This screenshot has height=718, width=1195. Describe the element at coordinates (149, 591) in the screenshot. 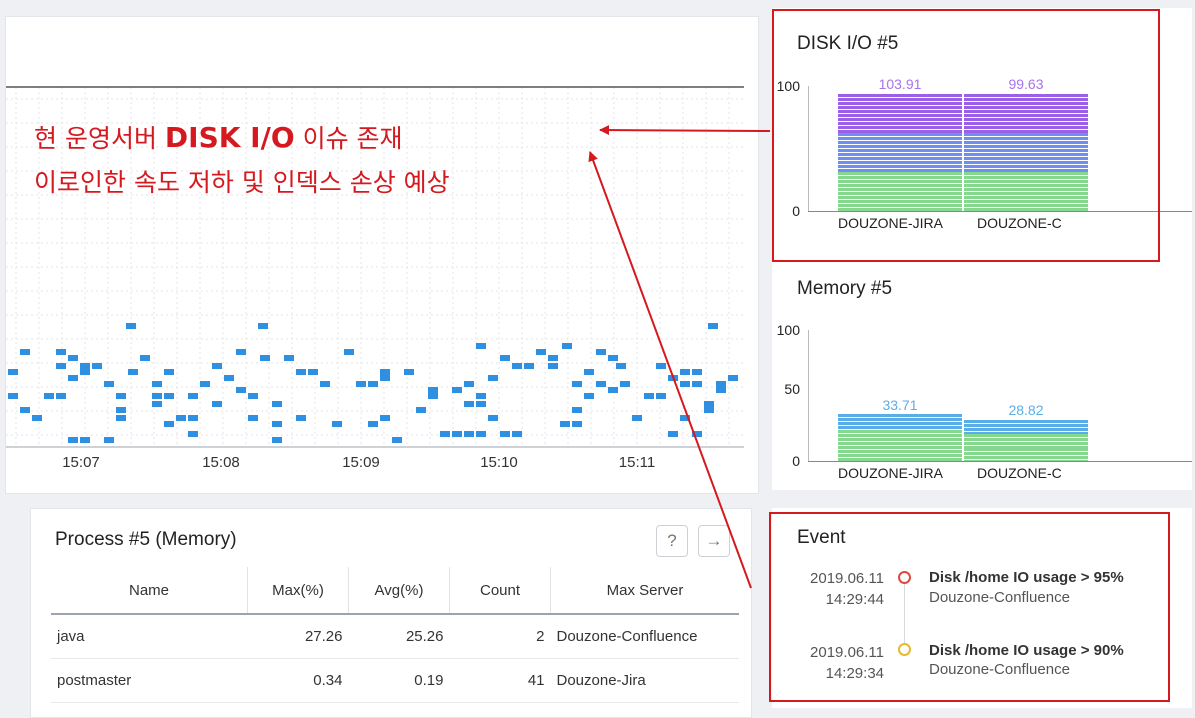

I see `column-header-name: Name` at that location.